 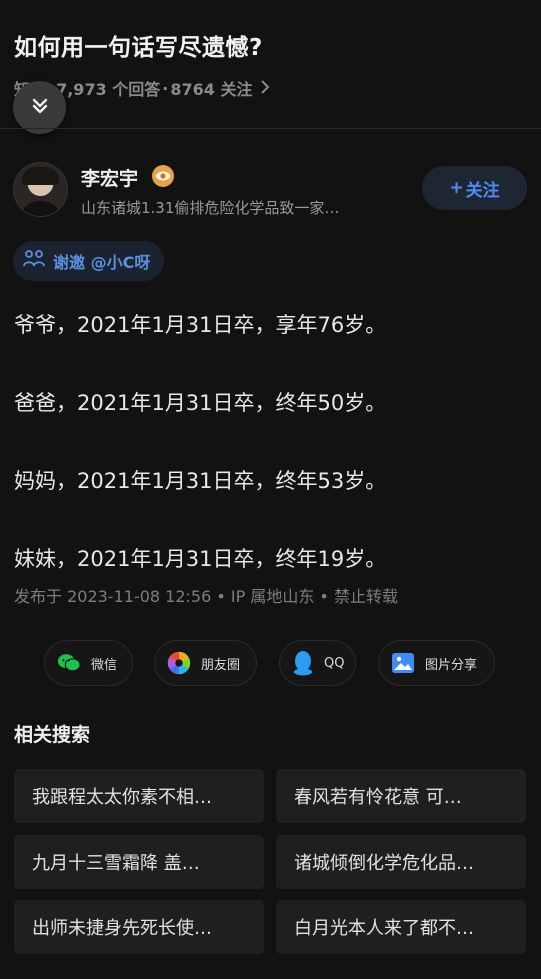 What do you see at coordinates (403, 663) in the screenshot?
I see `image-icon` at bounding box center [403, 663].